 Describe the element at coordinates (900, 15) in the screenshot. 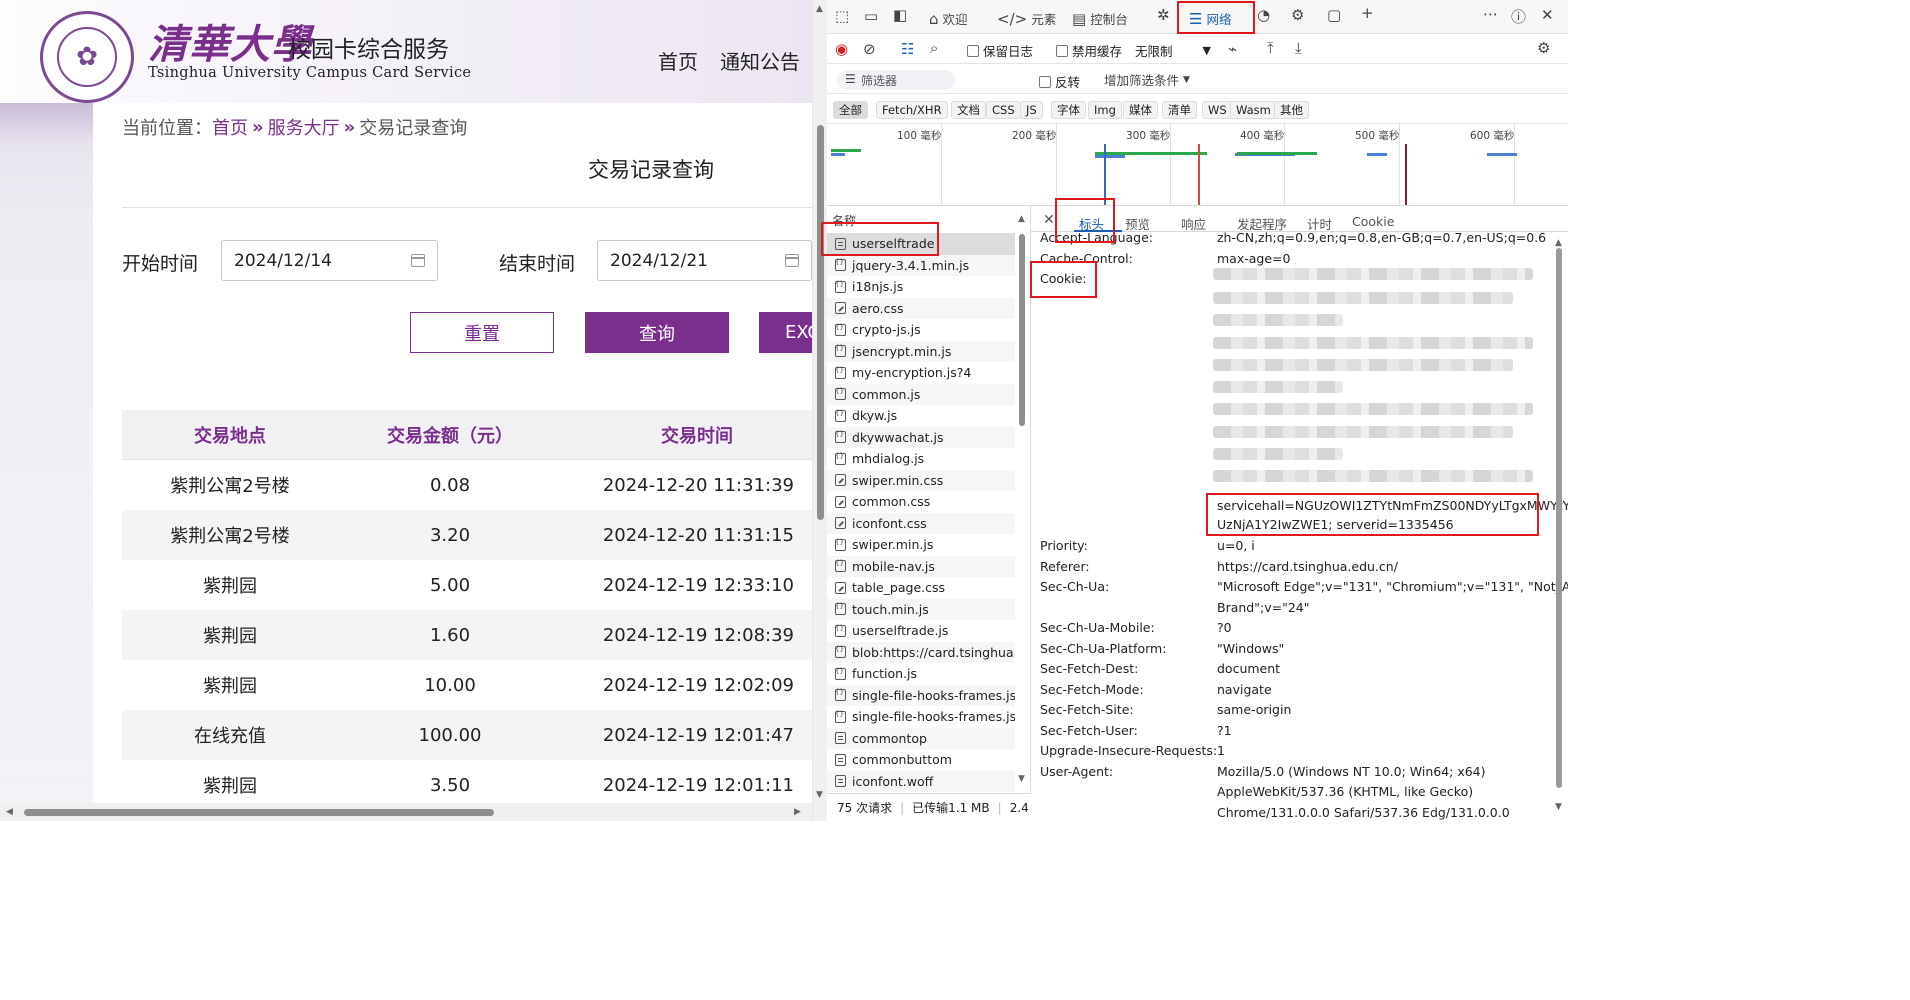

I see `sidebar-toggle-icon: ◧` at that location.